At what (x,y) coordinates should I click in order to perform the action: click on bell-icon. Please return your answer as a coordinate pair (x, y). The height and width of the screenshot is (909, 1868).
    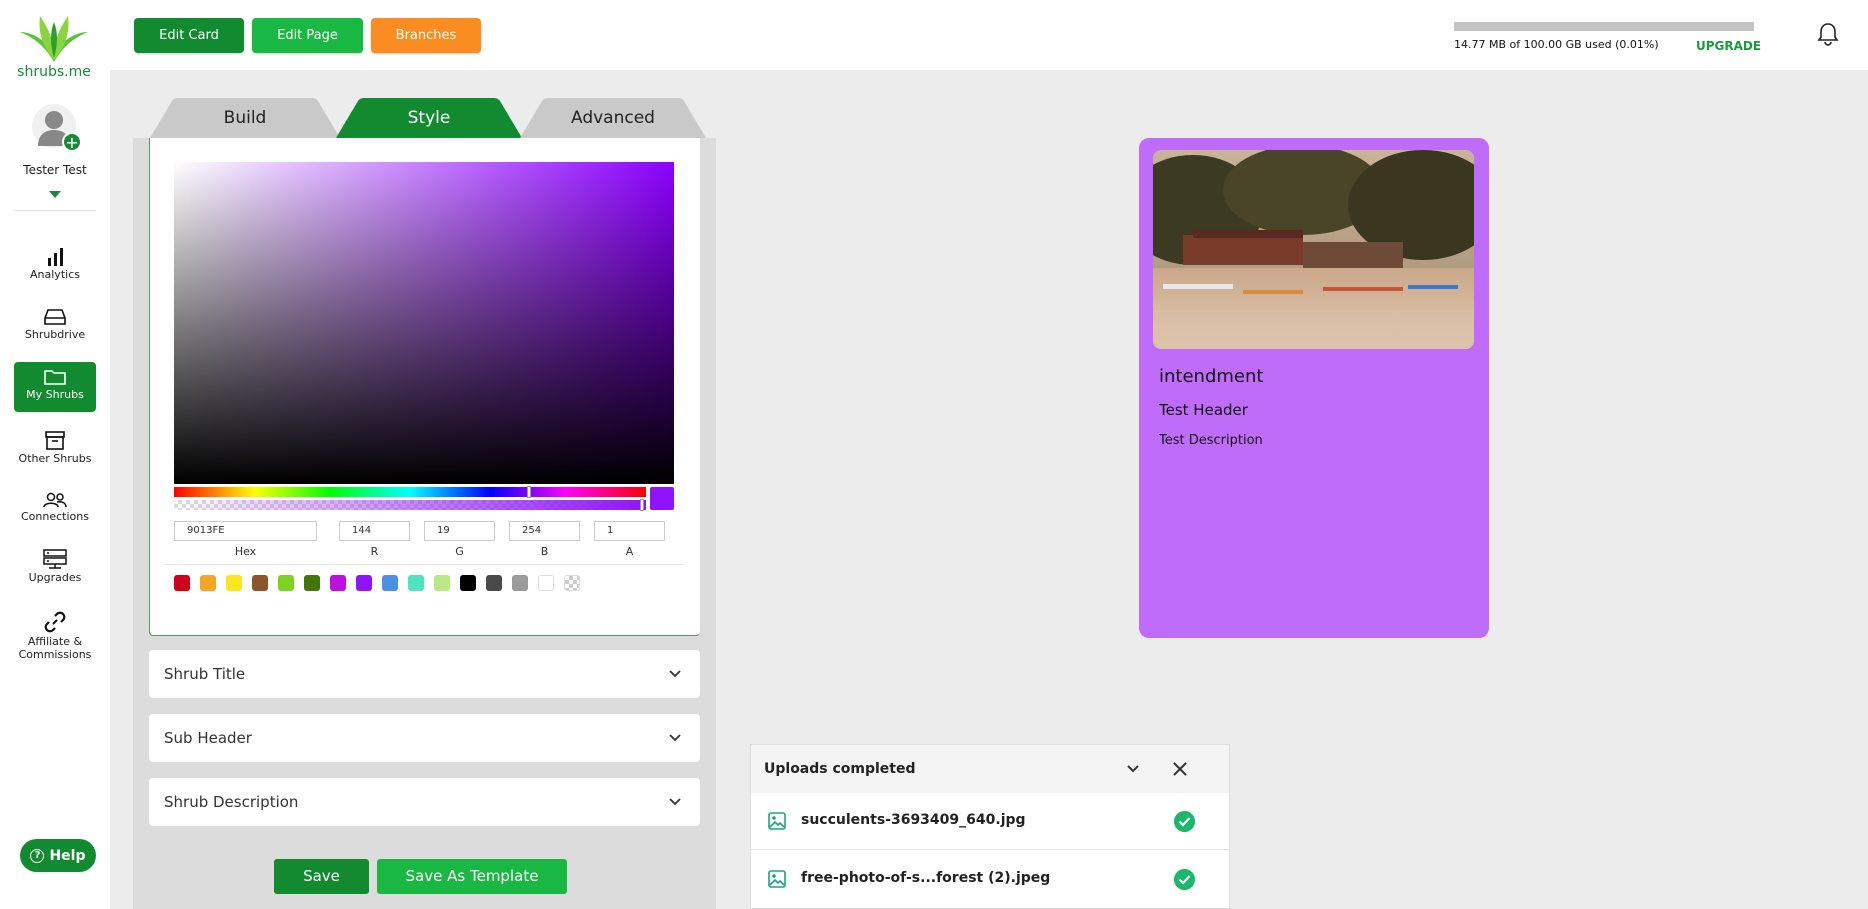
    Looking at the image, I should click on (1828, 34).